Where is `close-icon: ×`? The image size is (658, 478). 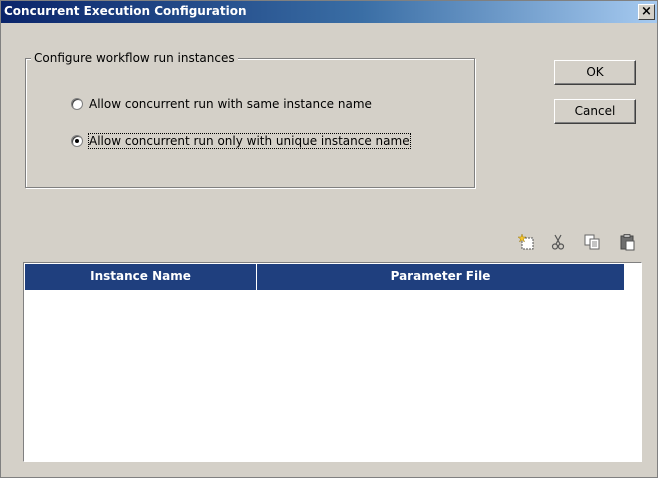 close-icon: × is located at coordinates (646, 11).